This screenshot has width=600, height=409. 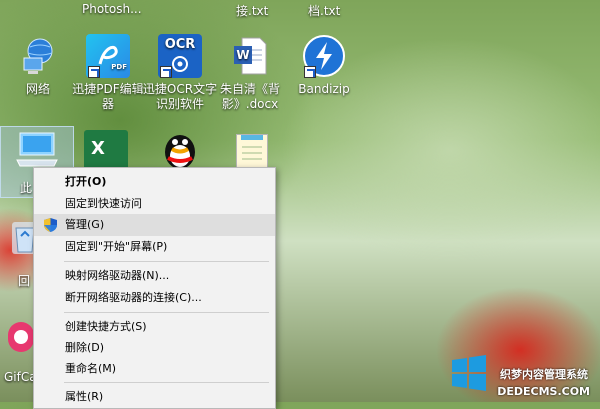 I want to click on desktop-label-gifcam-partial: GifCa, so click(x=20, y=377).